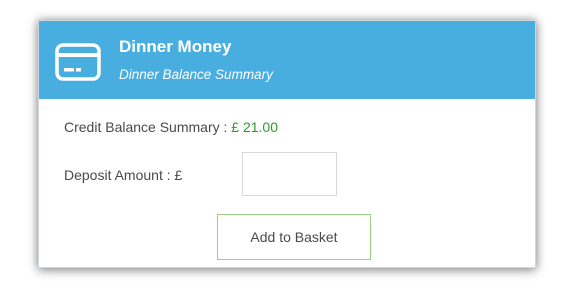 The height and width of the screenshot is (282, 572). I want to click on panel-subtitle: Dinner Balance Summary, so click(196, 74).